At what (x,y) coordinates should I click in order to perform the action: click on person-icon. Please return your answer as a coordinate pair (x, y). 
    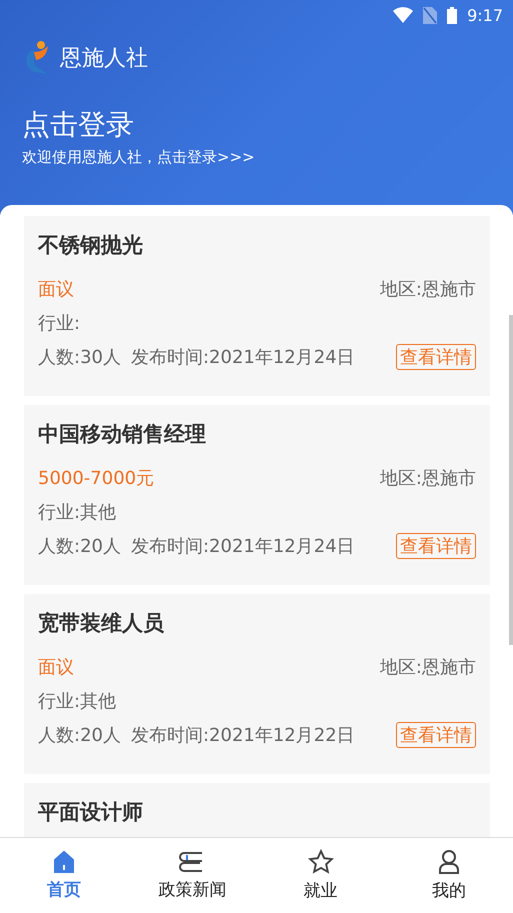
    Looking at the image, I should click on (448, 862).